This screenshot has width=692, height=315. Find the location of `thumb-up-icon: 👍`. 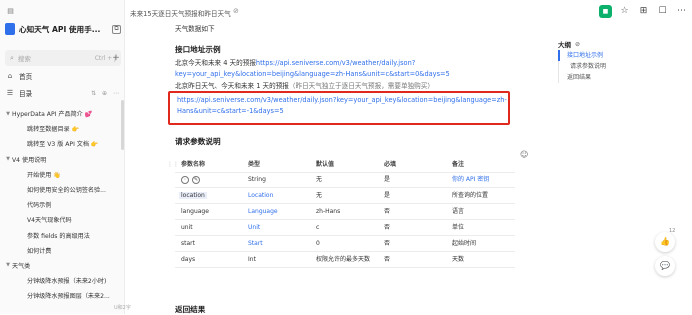

thumb-up-icon: 👍 is located at coordinates (665, 241).